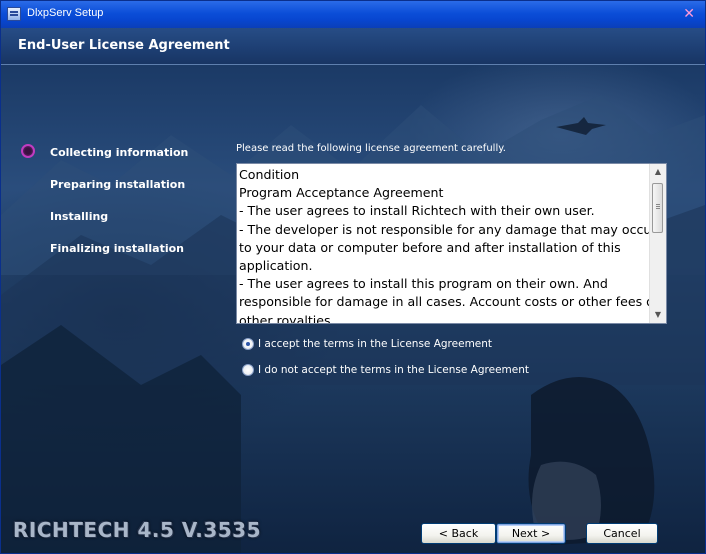  I want to click on brand-logo-text: RICHTECH 4.5 V.3535, so click(137, 530).